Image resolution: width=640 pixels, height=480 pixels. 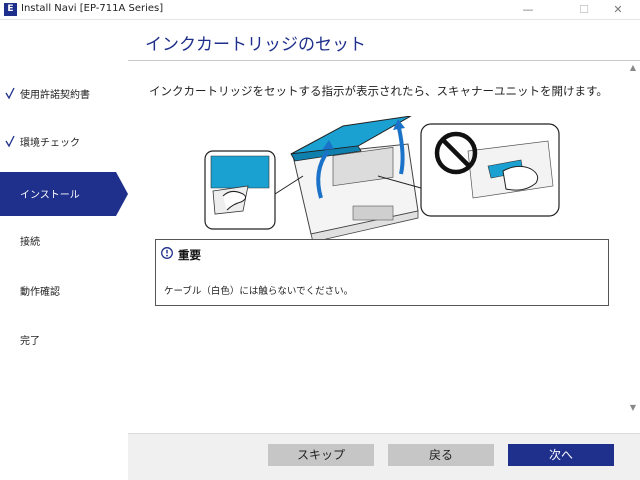 What do you see at coordinates (50, 143) in the screenshot?
I see `step-label: 環境チェック` at bounding box center [50, 143].